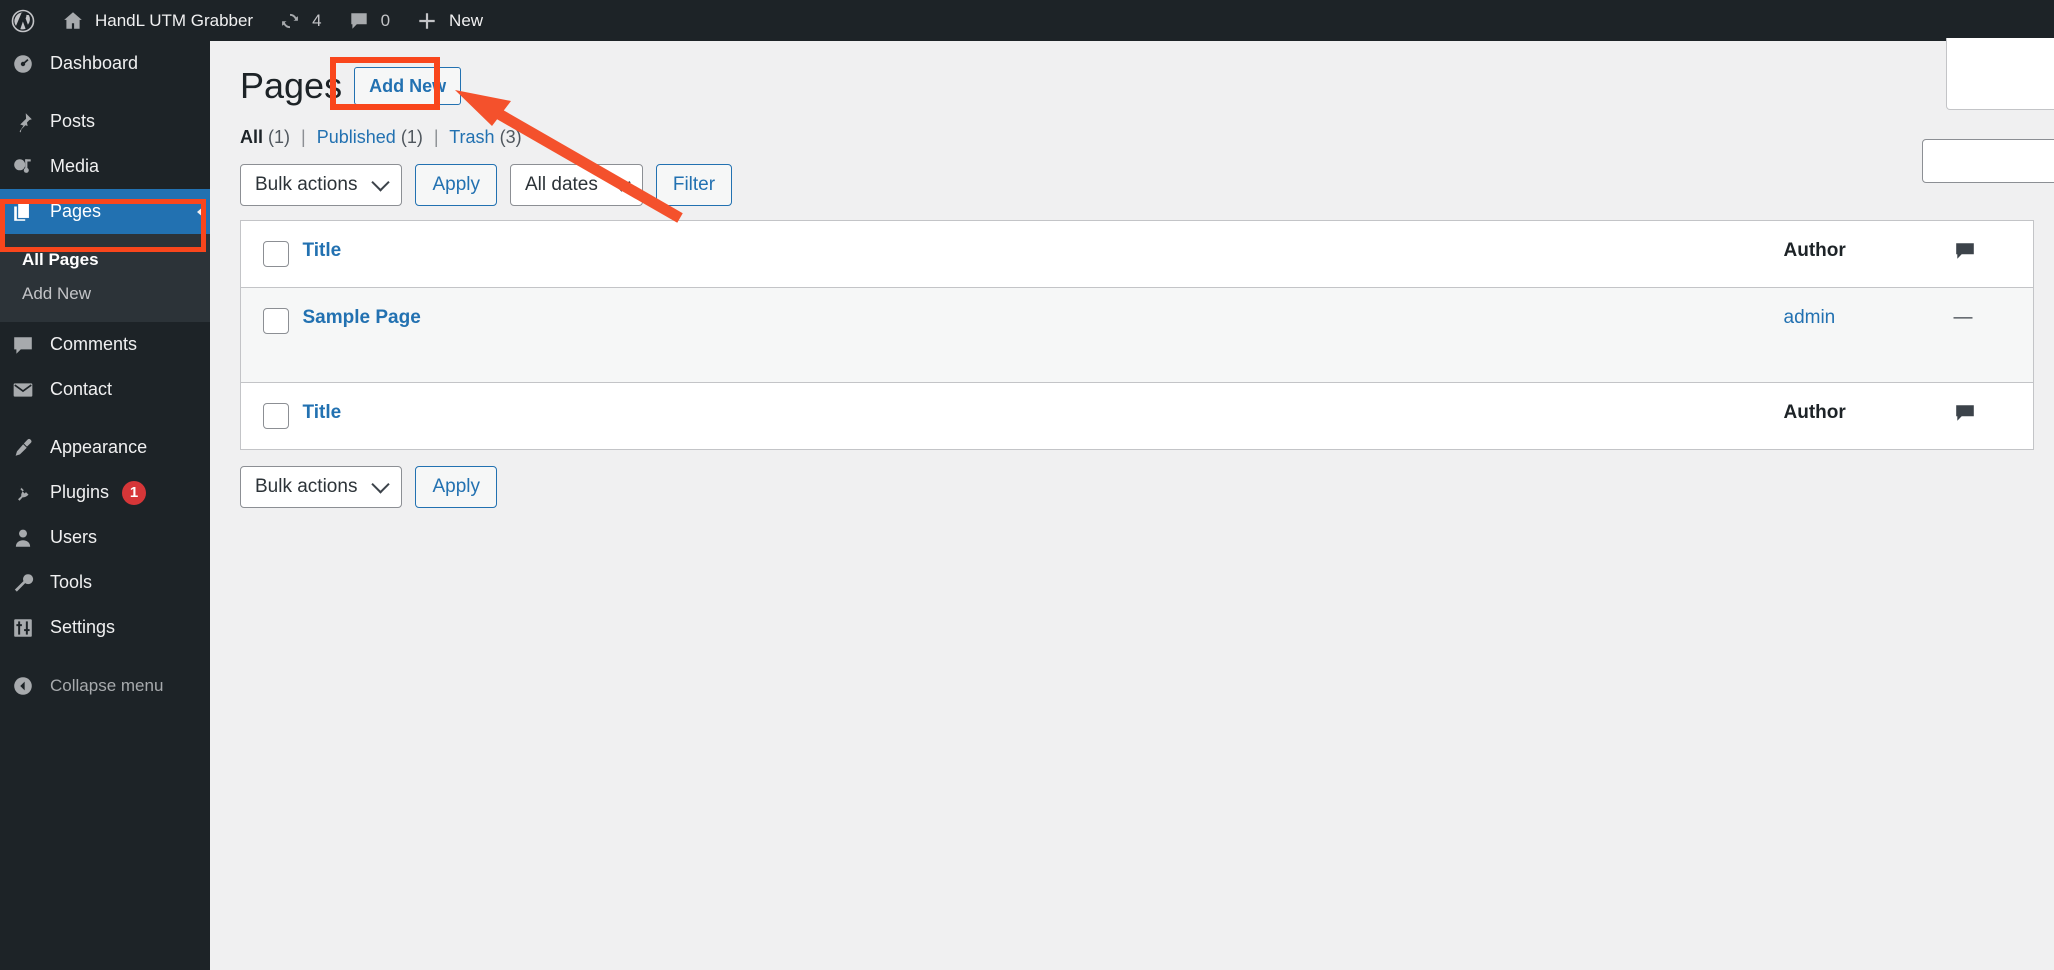 The width and height of the screenshot is (2054, 970). What do you see at coordinates (1132, 129) in the screenshot?
I see `status-filter-links: All (1) | Published (1) | Trash (3)` at bounding box center [1132, 129].